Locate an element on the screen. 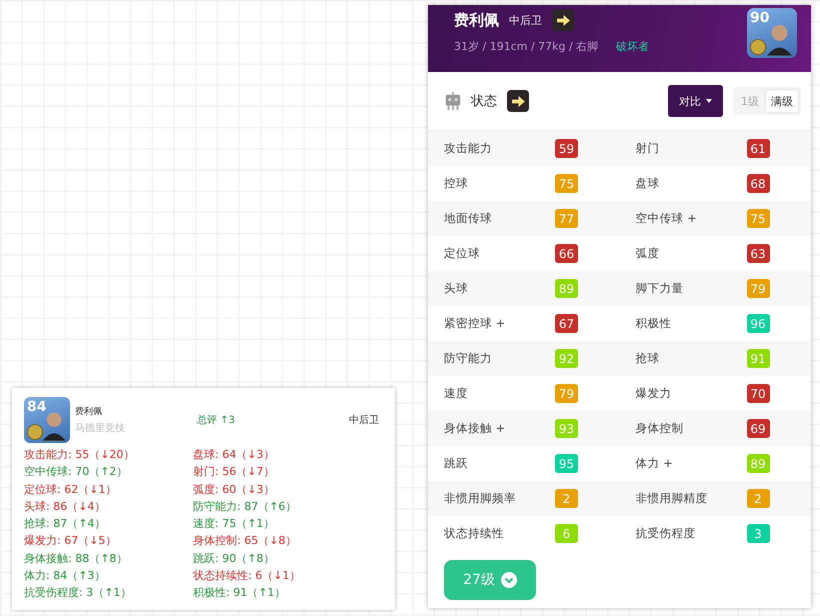 This screenshot has width=820, height=616. stat-value: 6 is located at coordinates (566, 533).